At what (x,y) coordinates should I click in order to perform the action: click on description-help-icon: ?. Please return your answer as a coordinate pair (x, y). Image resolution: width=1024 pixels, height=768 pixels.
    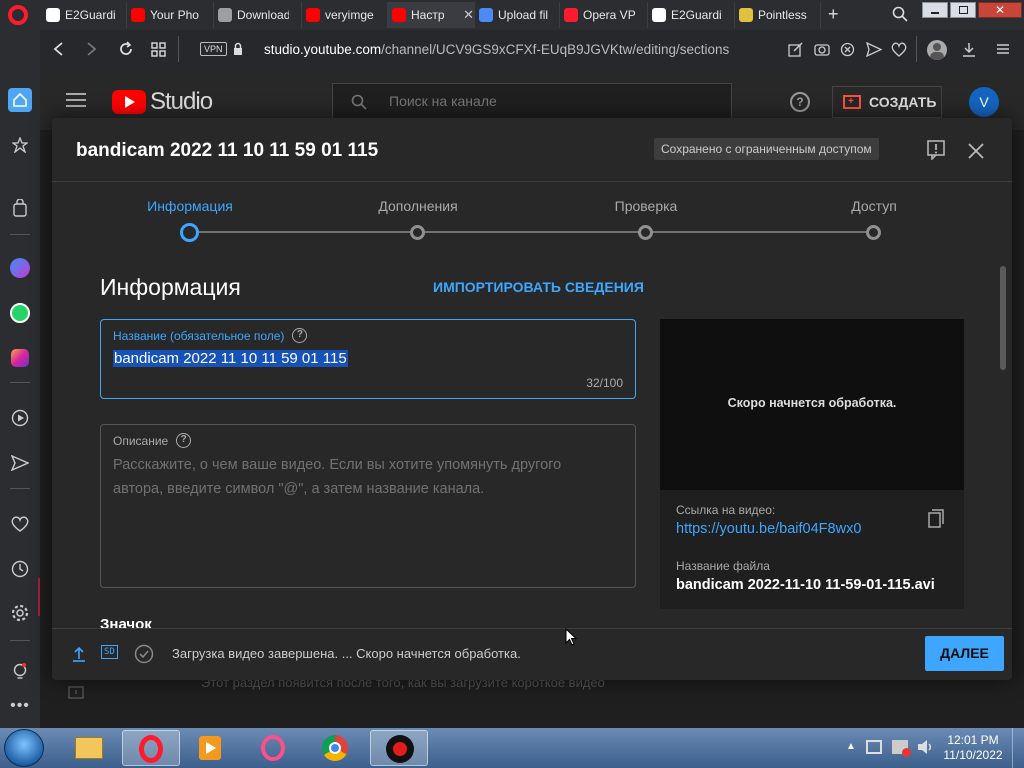
    Looking at the image, I should click on (184, 440).